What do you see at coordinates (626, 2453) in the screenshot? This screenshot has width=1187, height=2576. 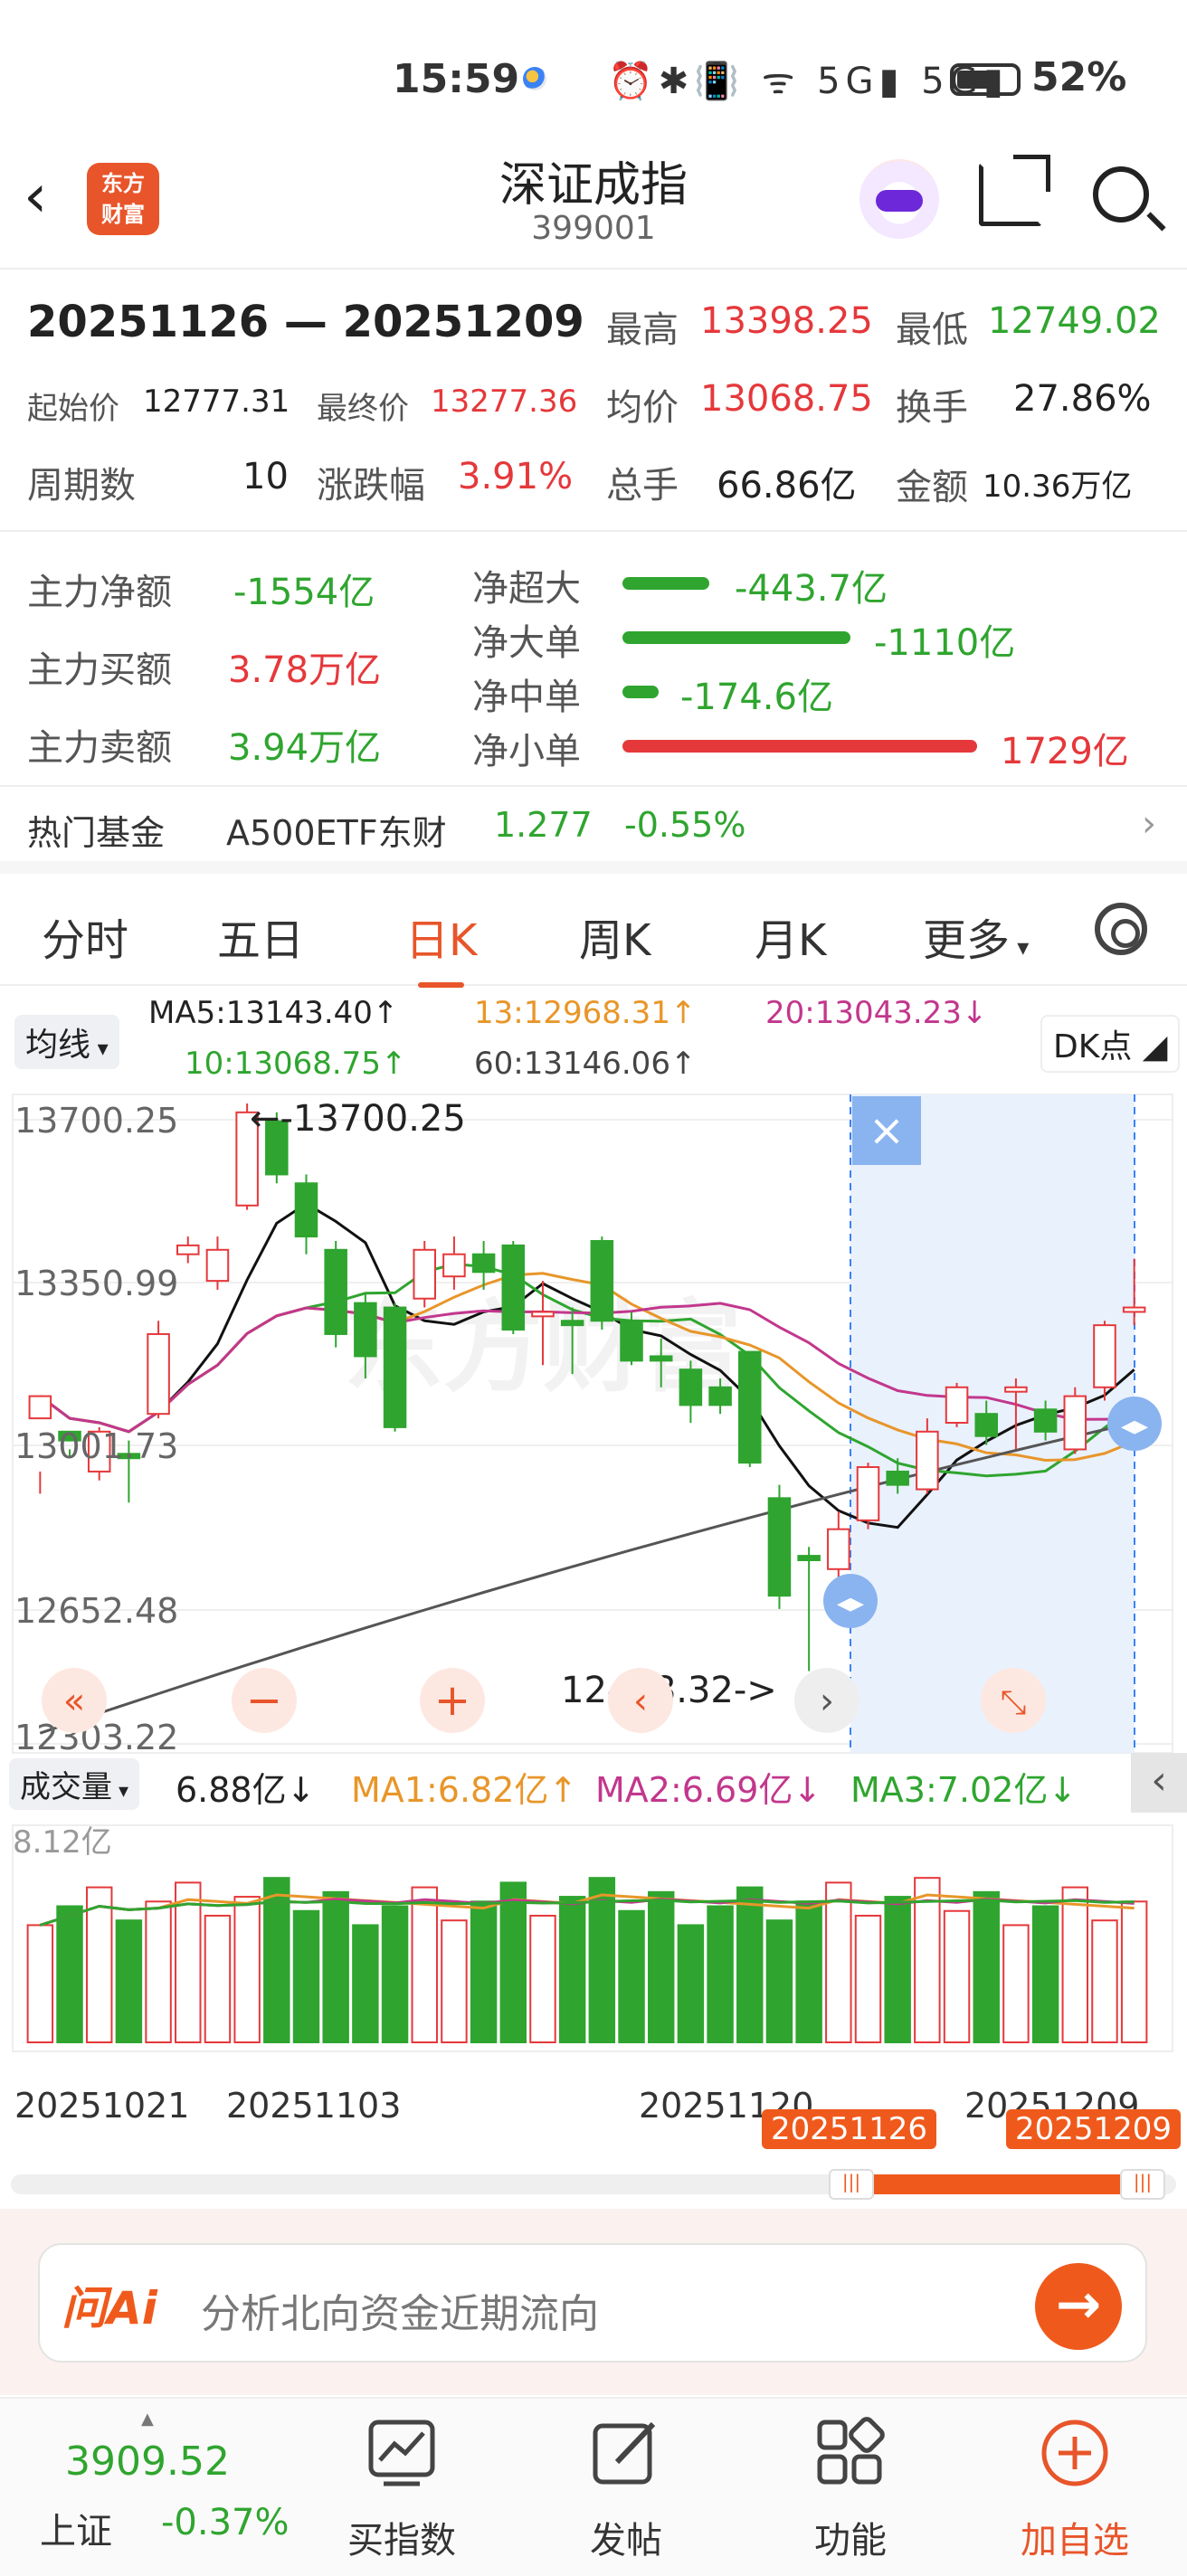 I see `edit-icon` at bounding box center [626, 2453].